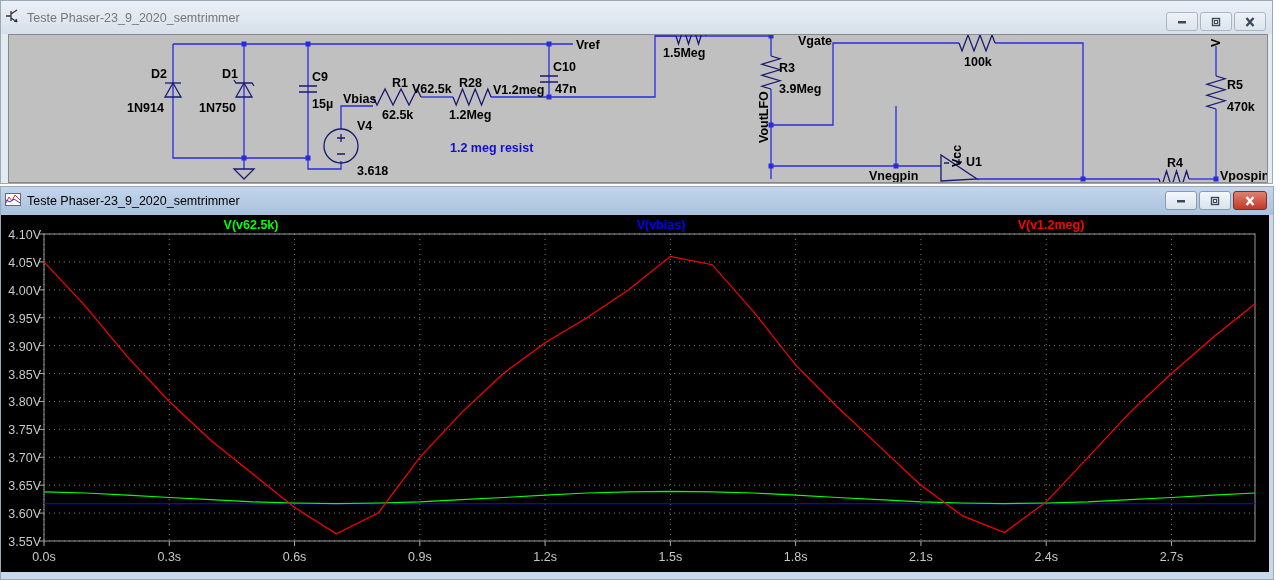  I want to click on comment-text: 1.2 meg resist, so click(492, 148).